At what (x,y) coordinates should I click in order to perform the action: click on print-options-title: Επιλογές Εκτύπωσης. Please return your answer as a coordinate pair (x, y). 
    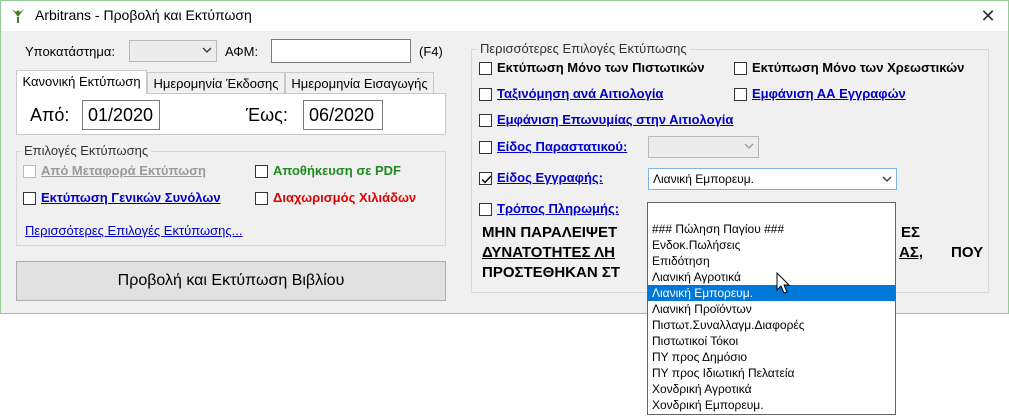
    Looking at the image, I should click on (86, 150).